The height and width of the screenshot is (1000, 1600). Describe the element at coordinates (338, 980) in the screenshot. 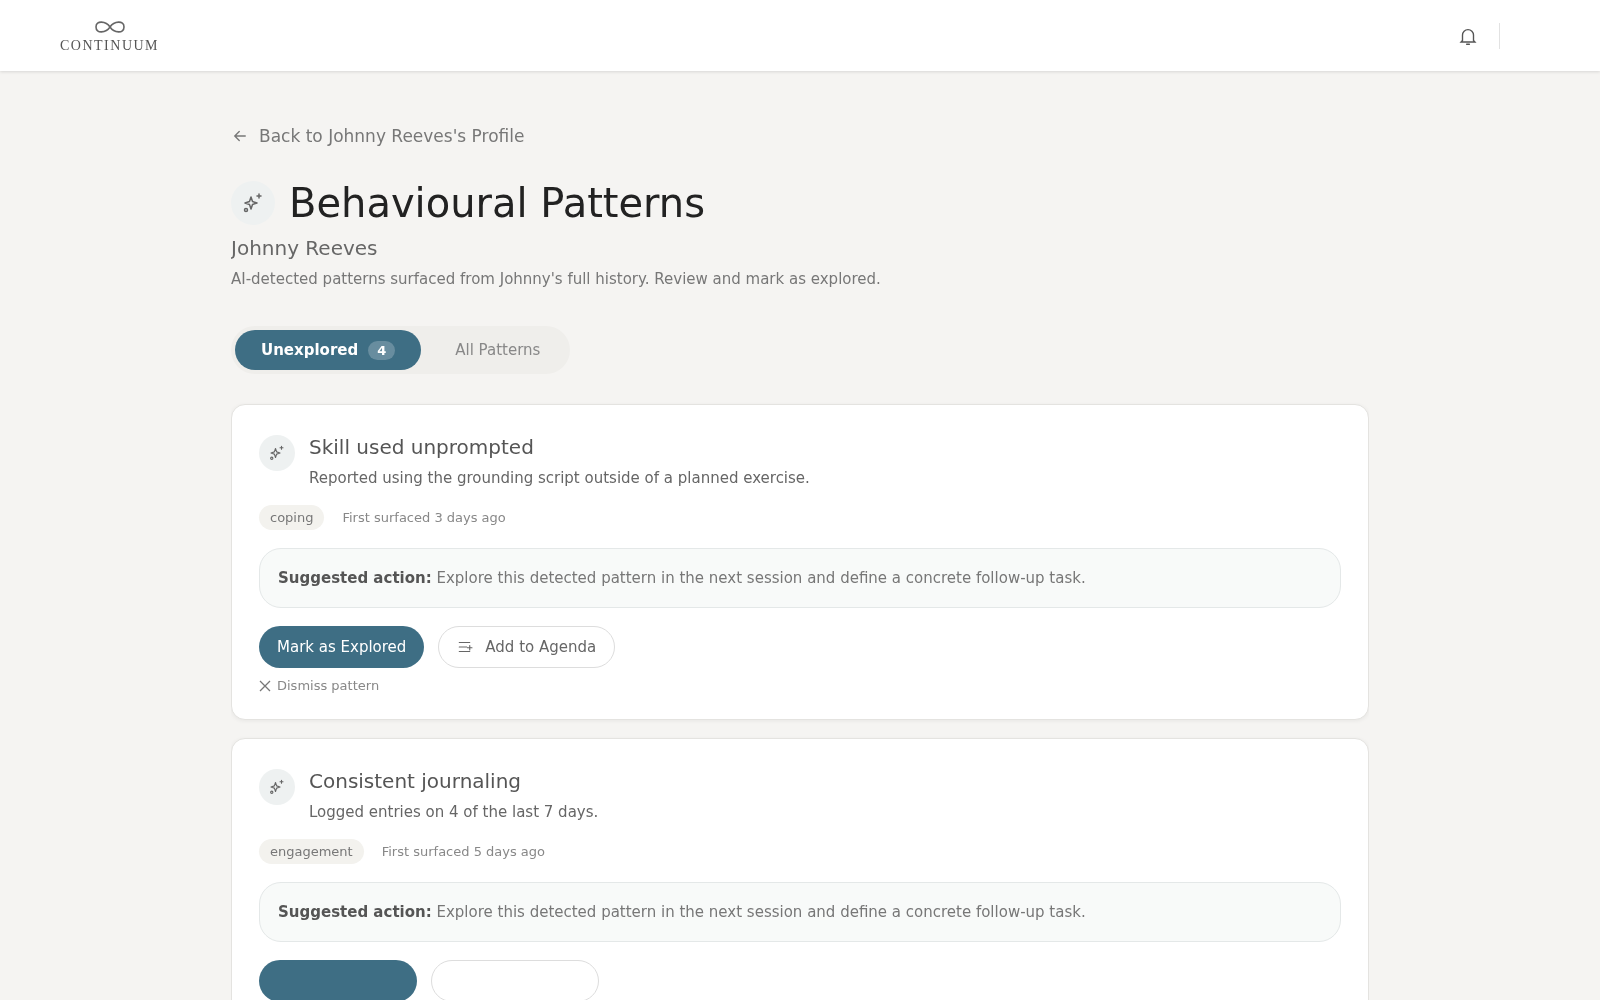

I see `mark-explored-button` at that location.